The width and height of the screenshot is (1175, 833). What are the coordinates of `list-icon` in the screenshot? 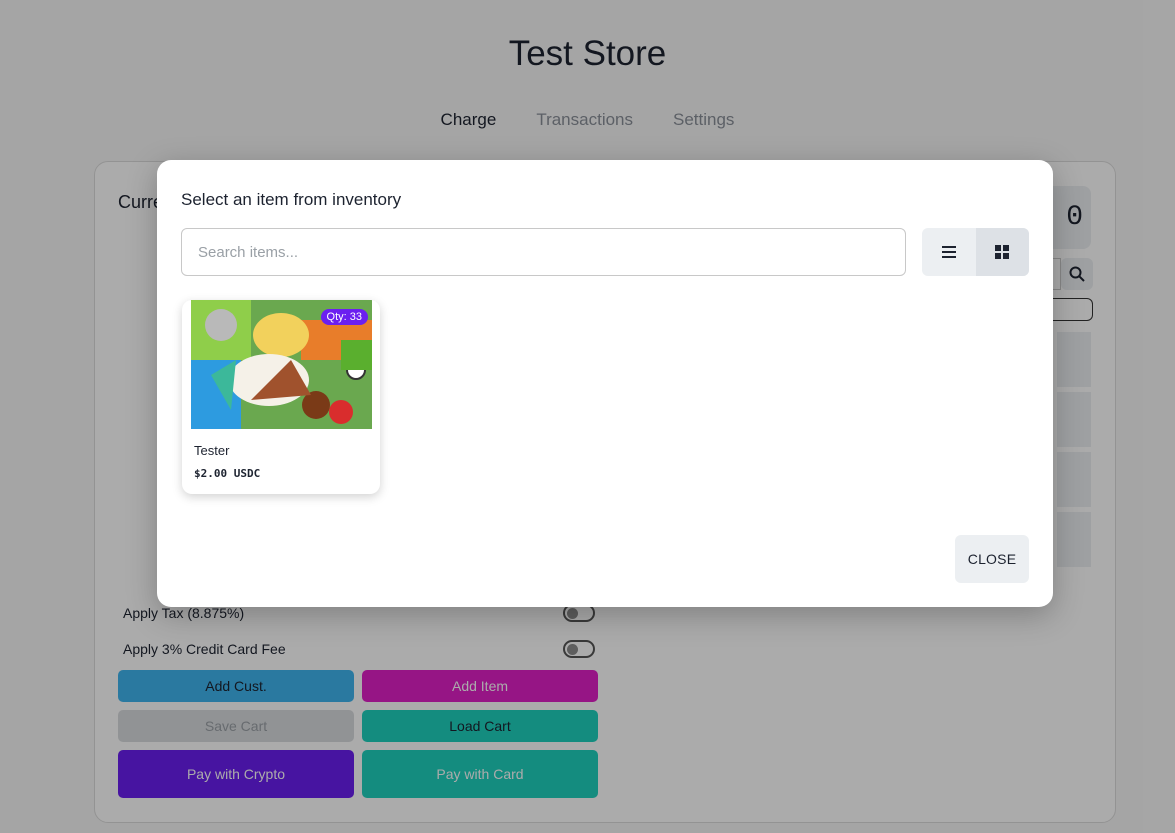 It's located at (948, 252).